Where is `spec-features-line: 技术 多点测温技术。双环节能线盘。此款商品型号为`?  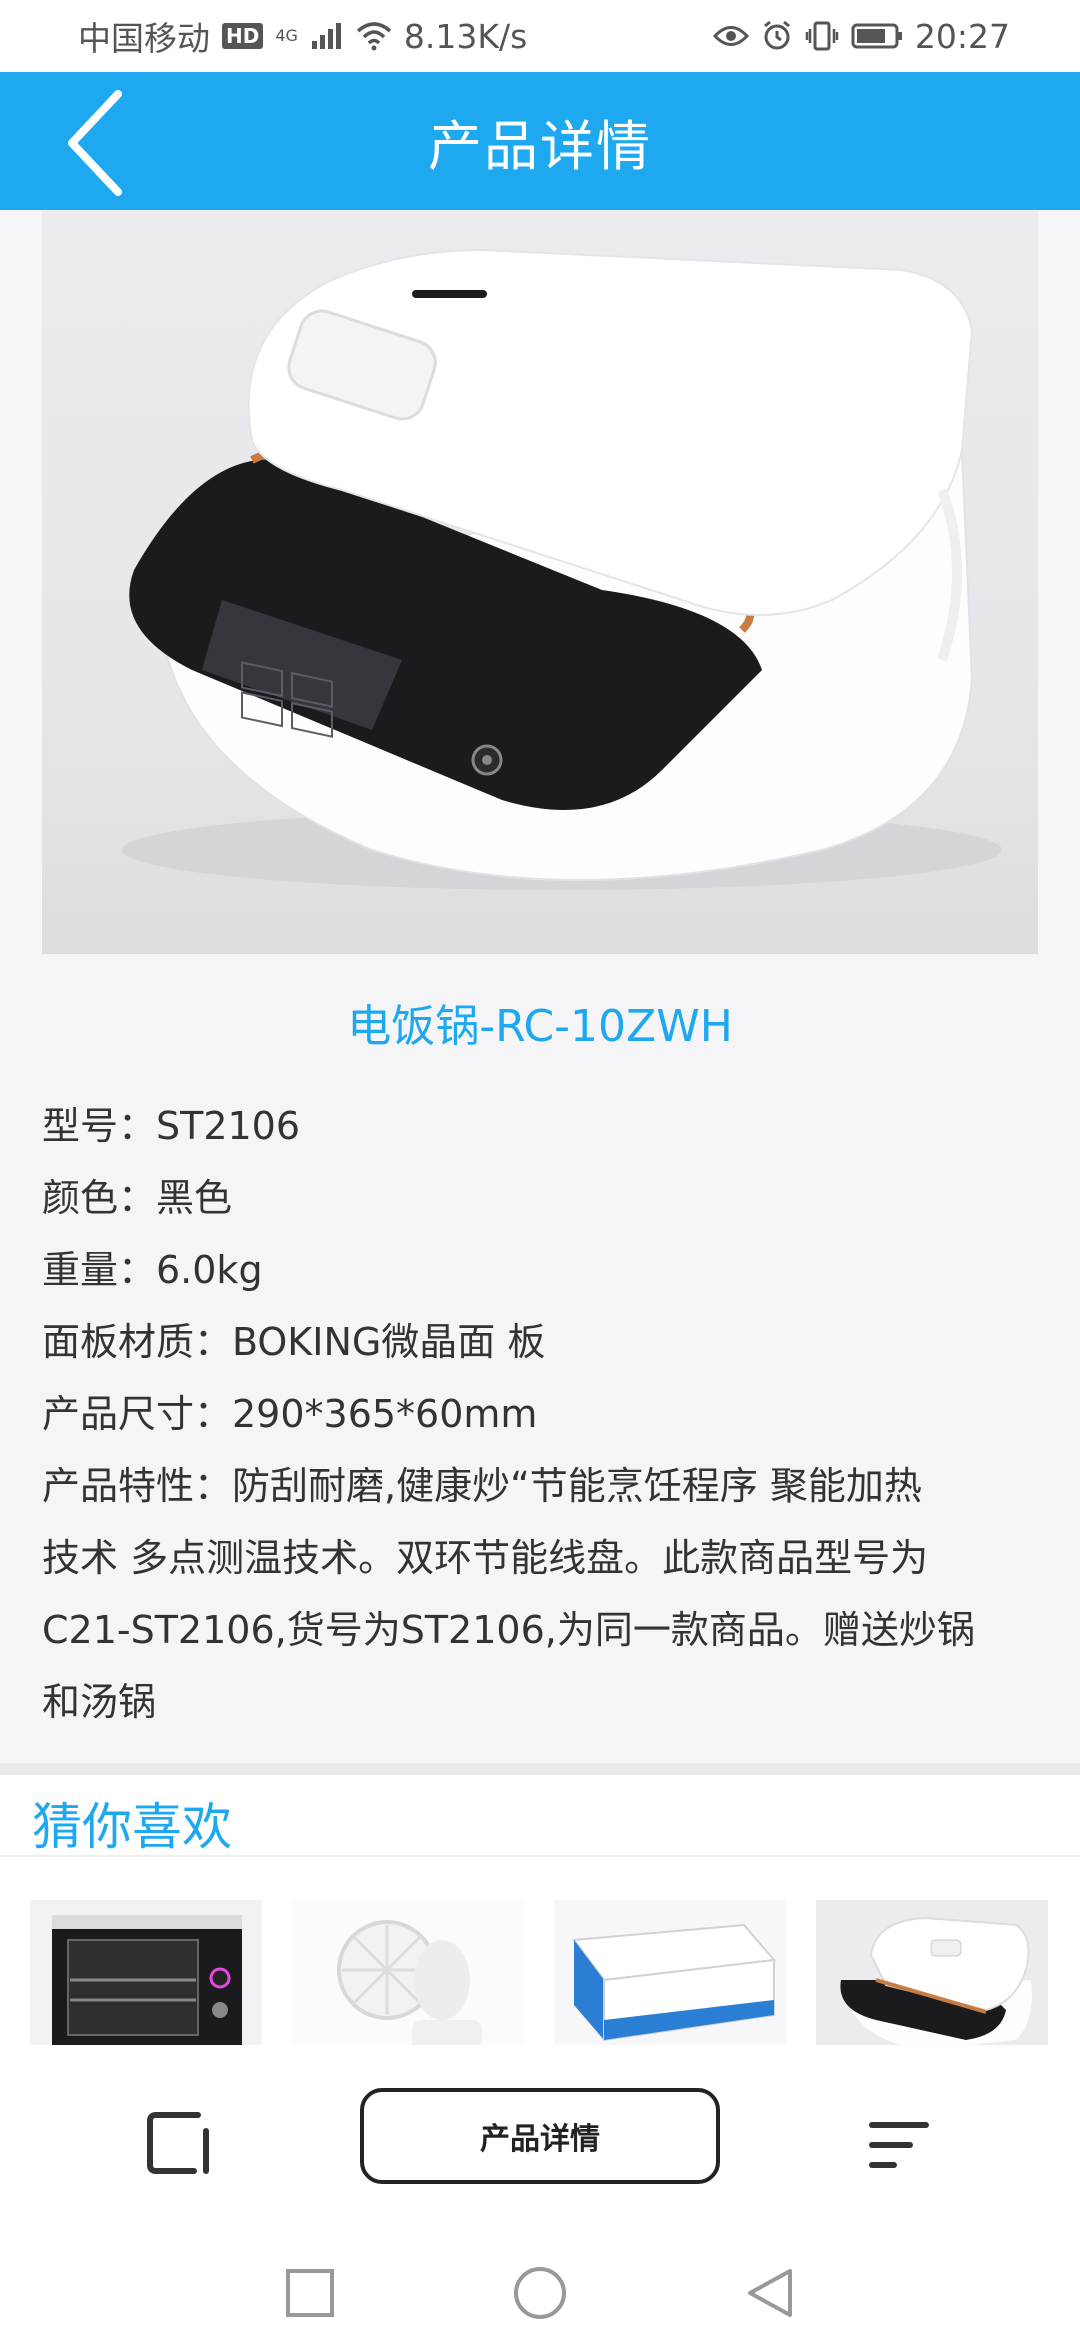 spec-features-line: 技术 多点测温技术。双环节能线盘。此款商品型号为 is located at coordinates (485, 1558).